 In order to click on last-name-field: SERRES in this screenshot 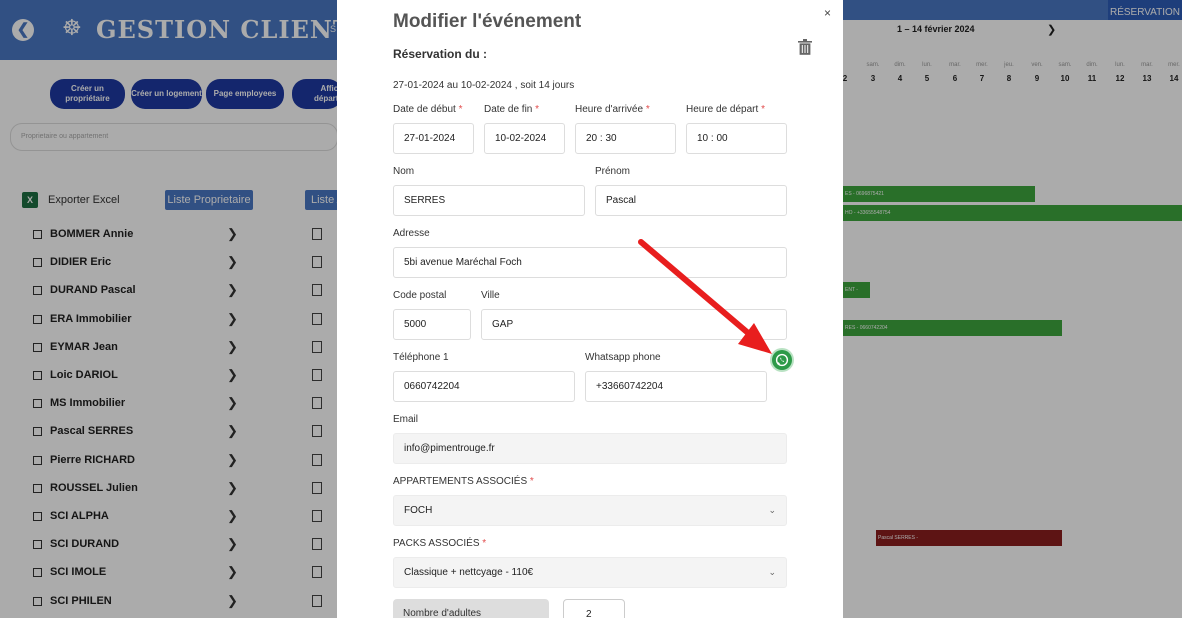, I will do `click(489, 200)`.